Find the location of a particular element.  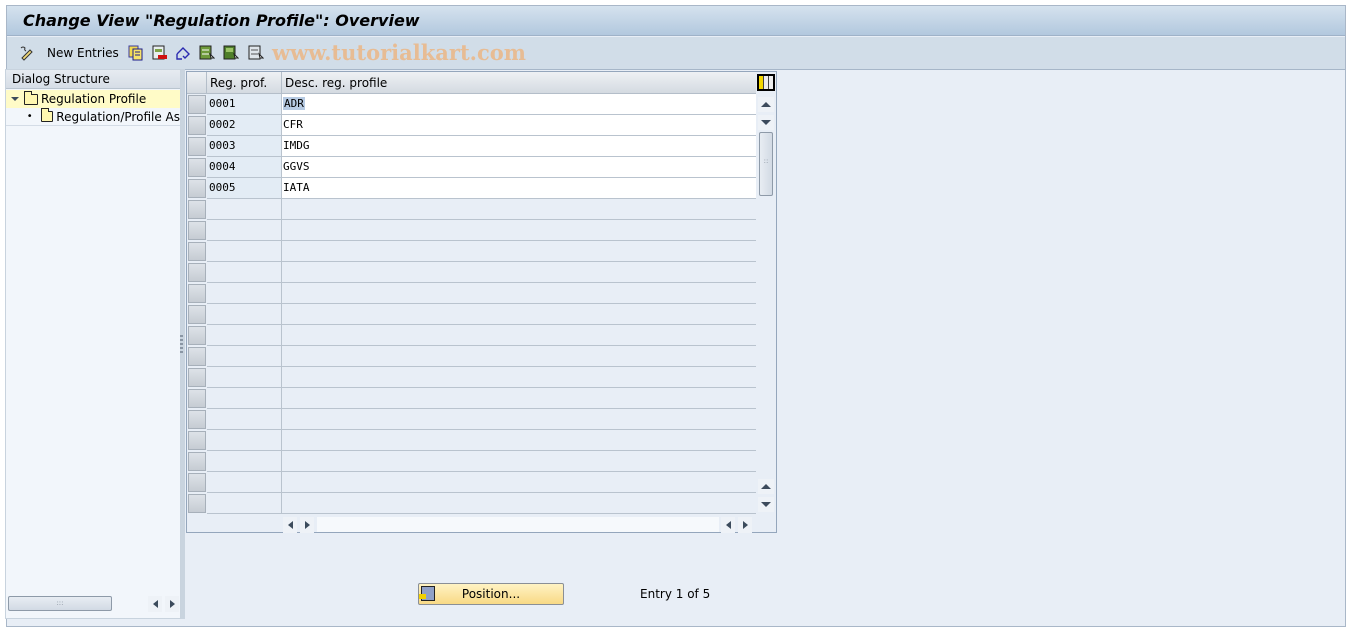

new-entries-button: New Entries is located at coordinates (83, 53).